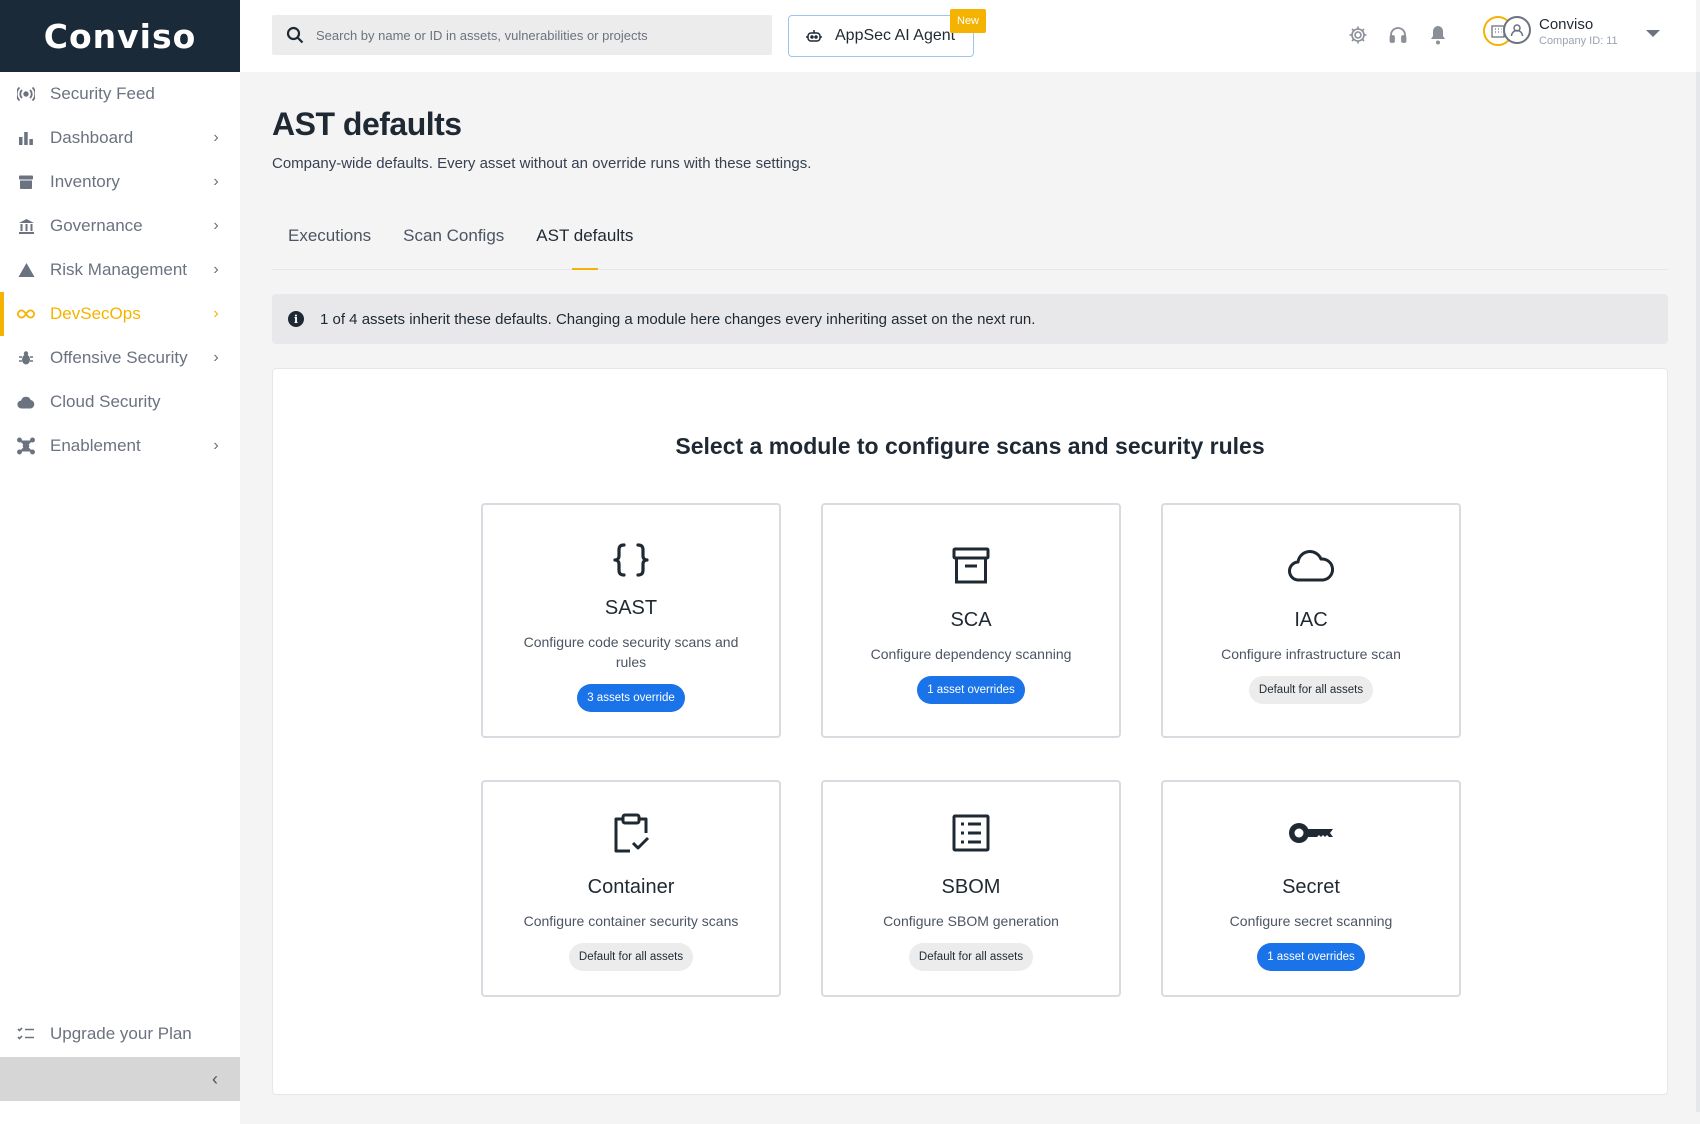 The height and width of the screenshot is (1124, 1700). I want to click on sidebar-item-governance: Governance ›, so click(120, 226).